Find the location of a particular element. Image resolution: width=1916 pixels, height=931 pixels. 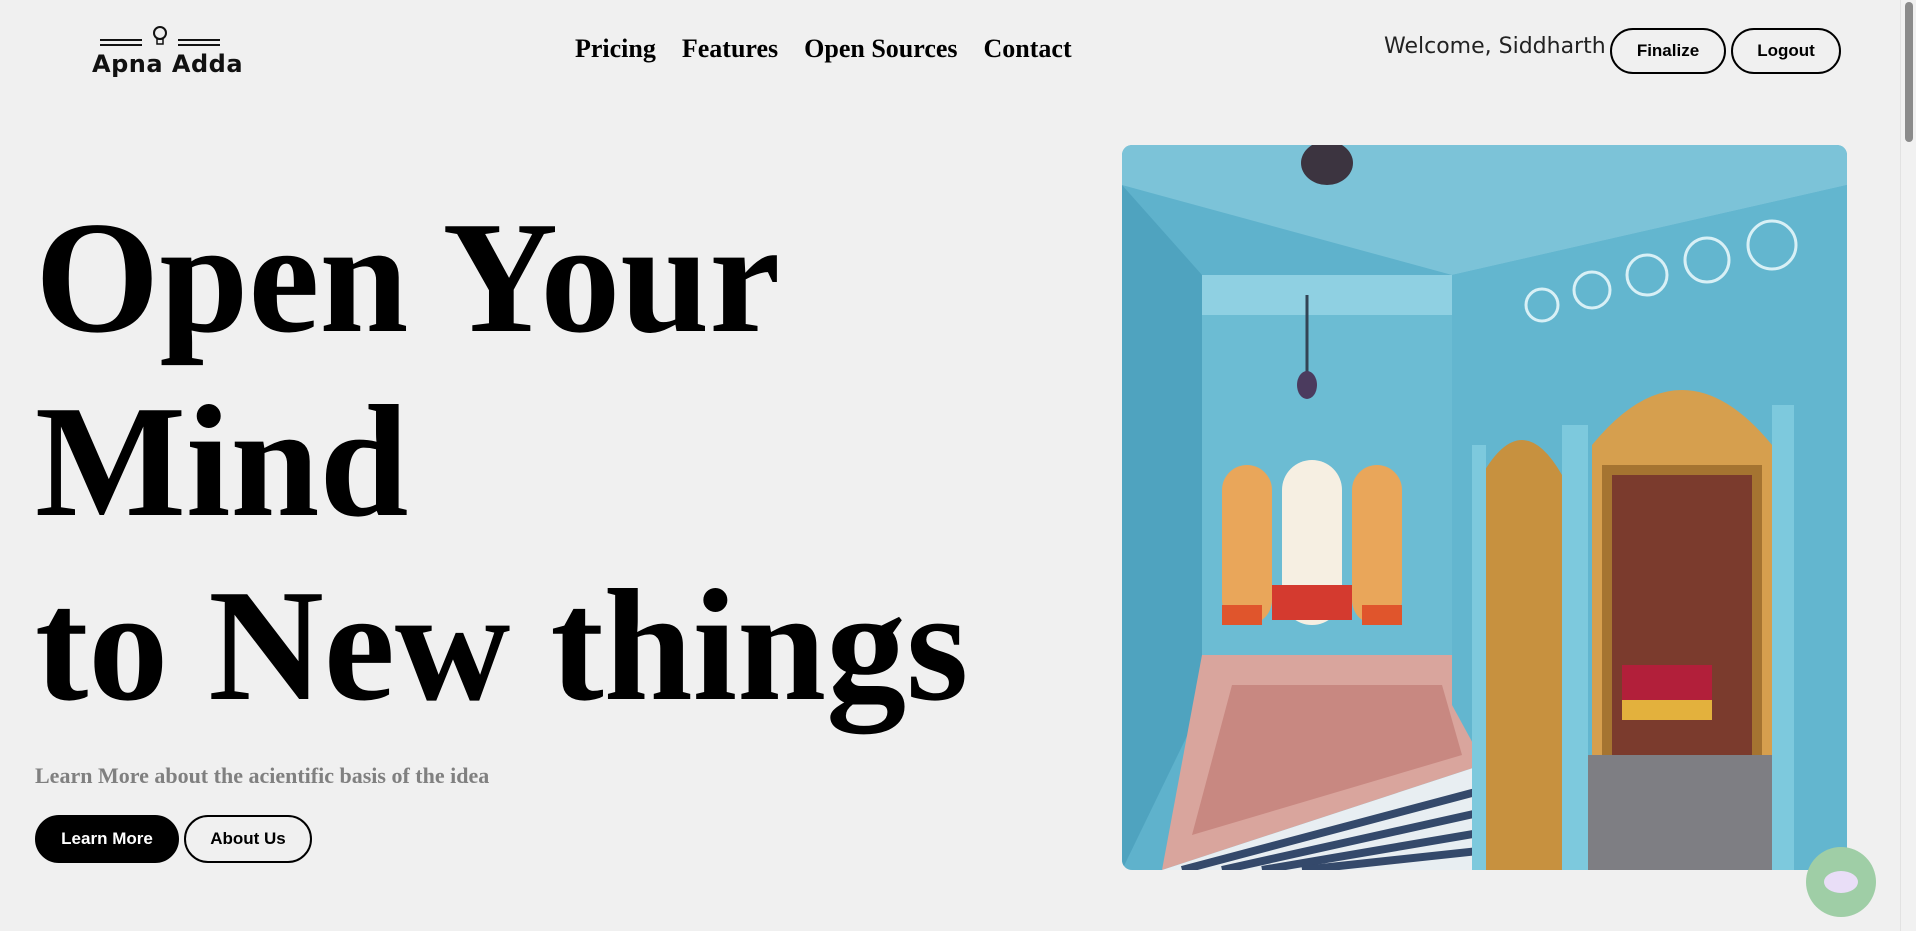

welcome-text: Welcome, Siddharth is located at coordinates (1495, 46).